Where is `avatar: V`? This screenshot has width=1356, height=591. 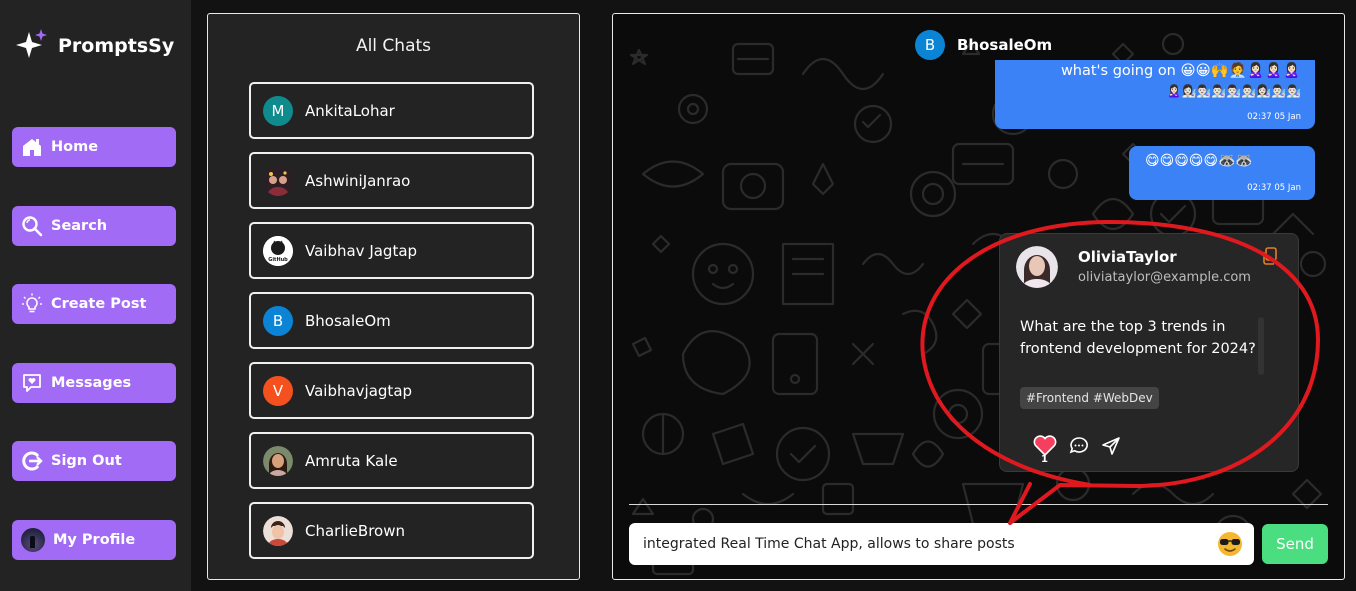
avatar: V is located at coordinates (278, 390).